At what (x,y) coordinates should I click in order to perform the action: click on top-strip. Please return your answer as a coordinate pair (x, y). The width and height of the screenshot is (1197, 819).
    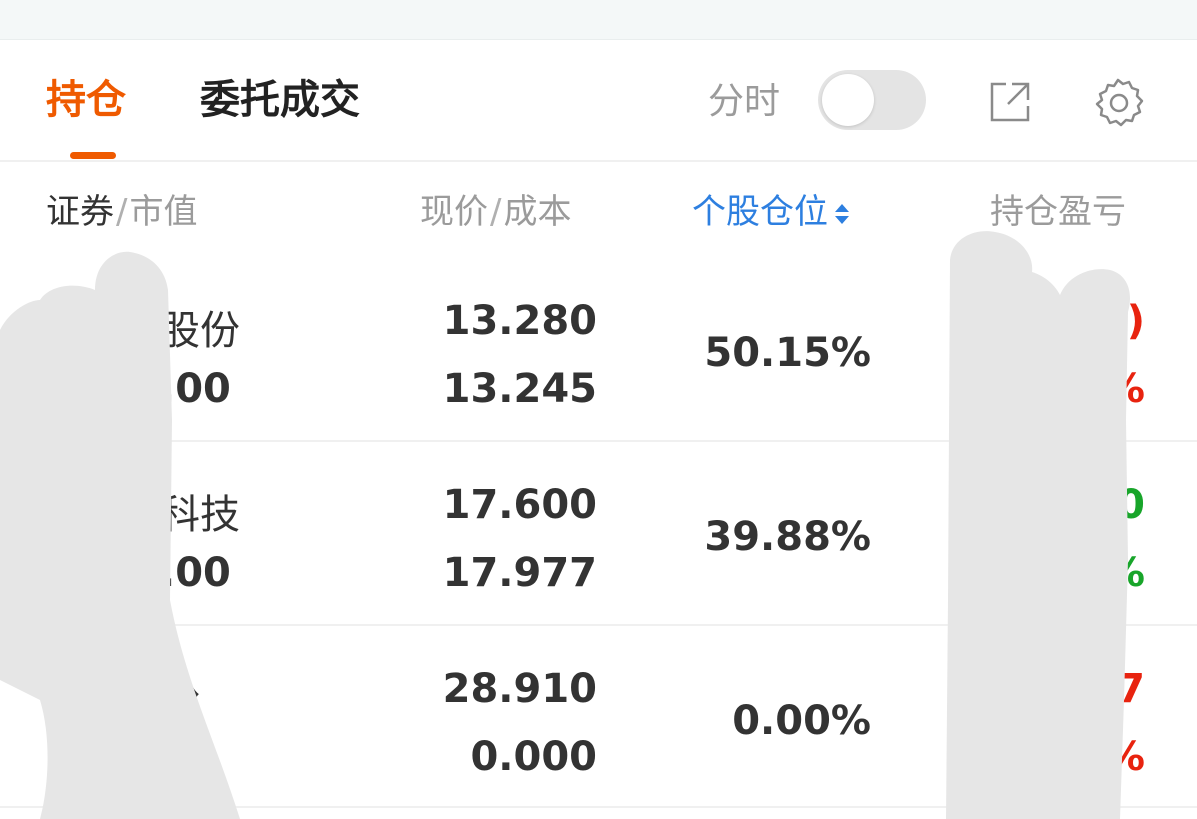
    Looking at the image, I should click on (598, 20).